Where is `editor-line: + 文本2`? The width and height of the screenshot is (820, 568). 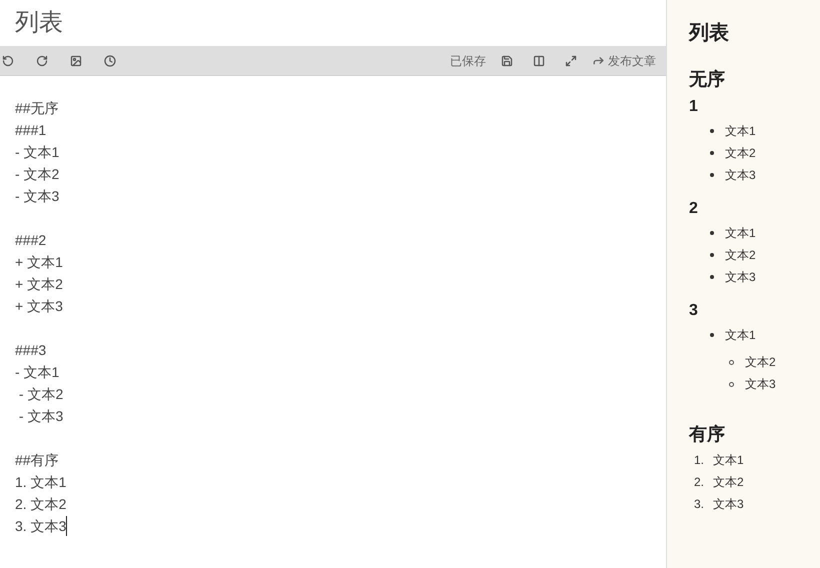 editor-line: + 文本2 is located at coordinates (39, 284).